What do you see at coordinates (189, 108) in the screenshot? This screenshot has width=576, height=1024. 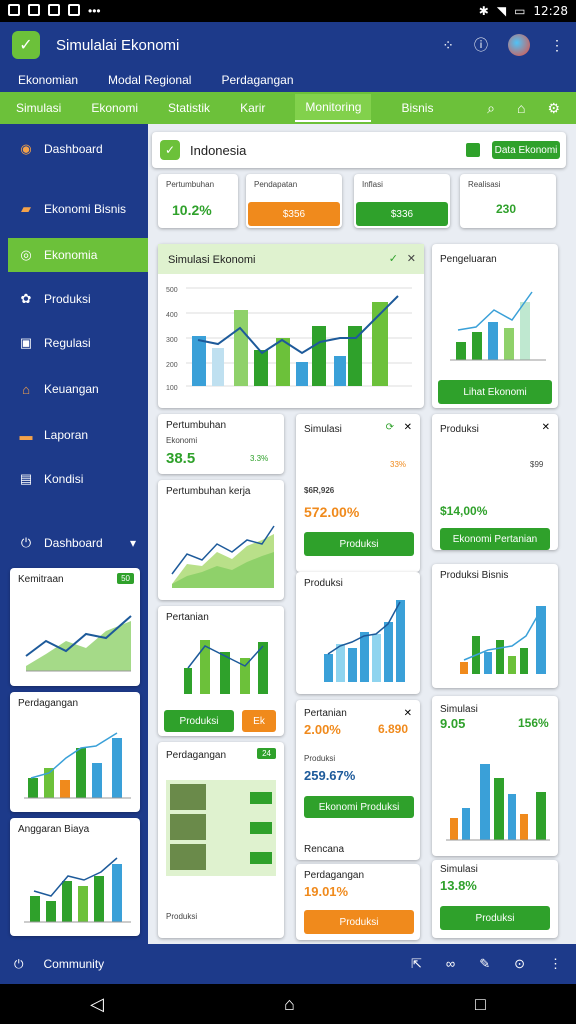 I see `tab: Statistik` at bounding box center [189, 108].